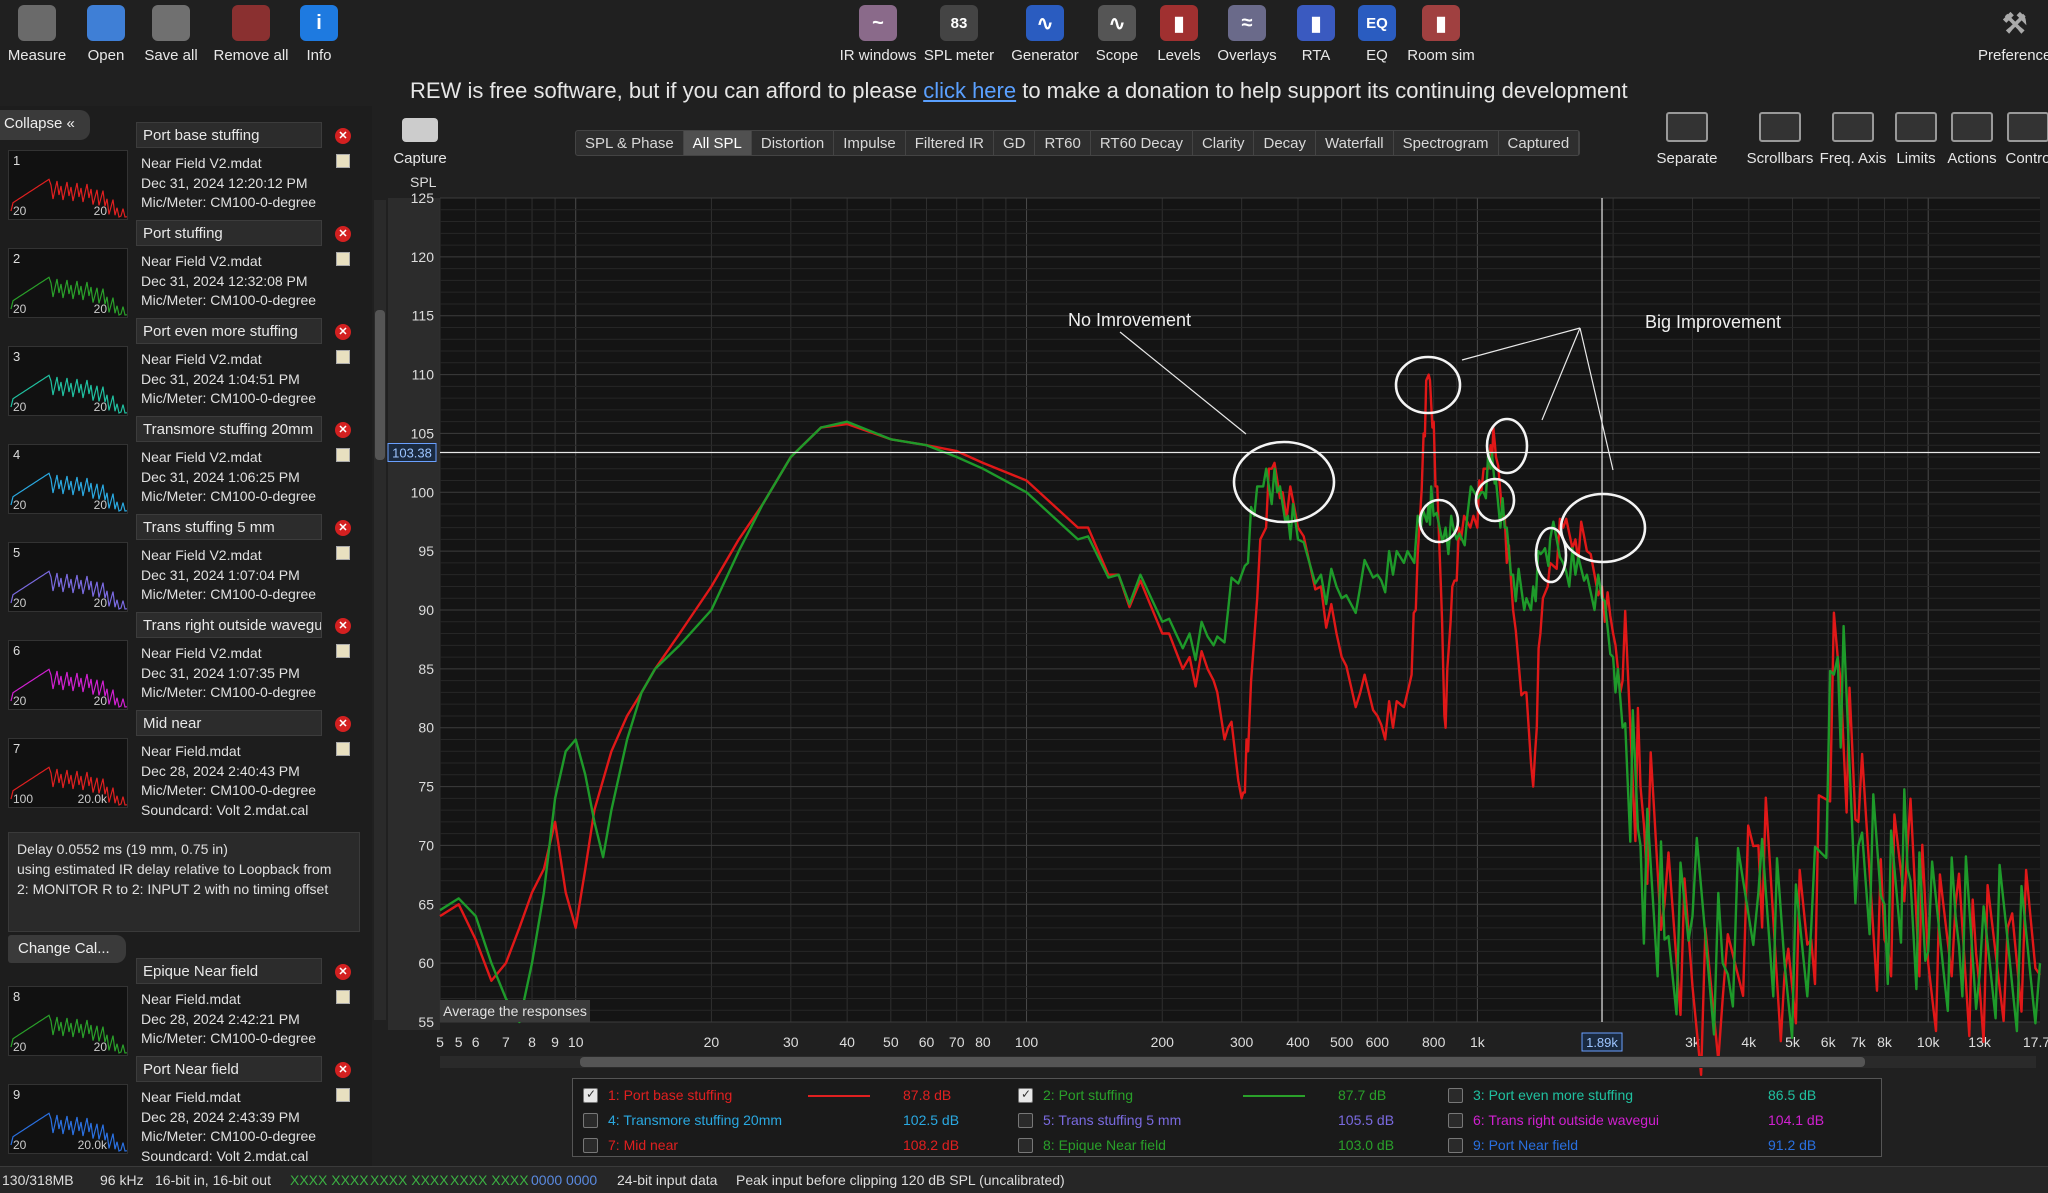 The height and width of the screenshot is (1193, 2048). Describe the element at coordinates (229, 723) in the screenshot. I see `measurement-name: Mid near` at that location.